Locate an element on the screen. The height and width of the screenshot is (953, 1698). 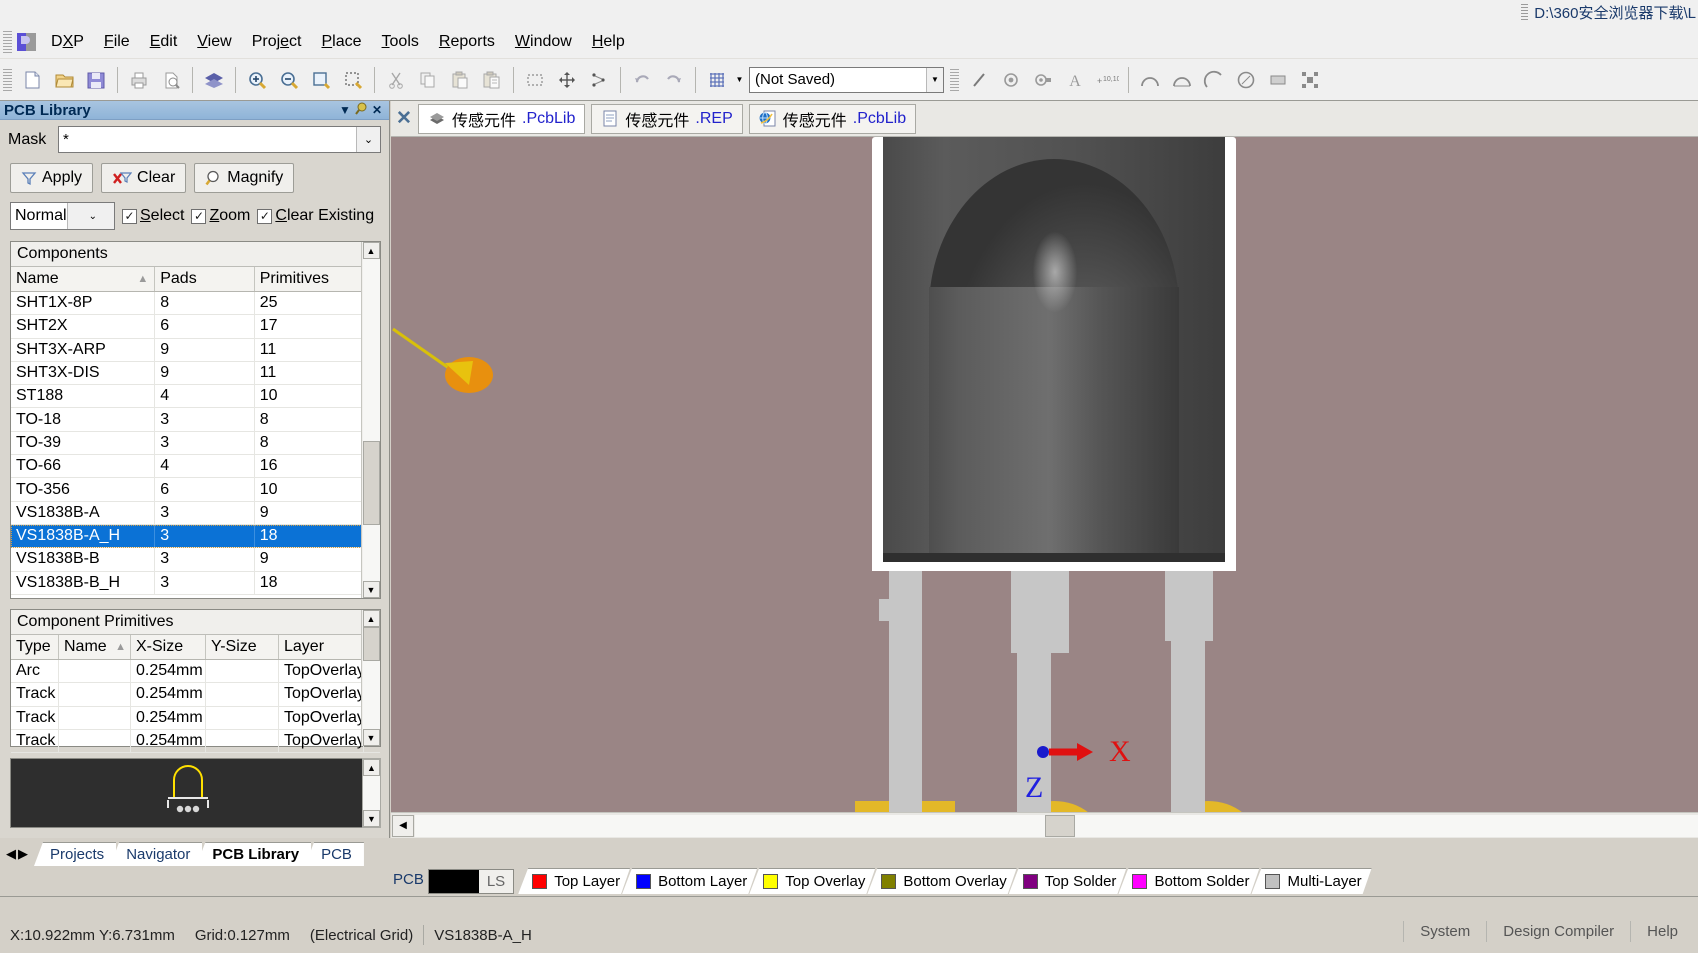
document-selector: (Not Saved) ▼ is located at coordinates (846, 79).